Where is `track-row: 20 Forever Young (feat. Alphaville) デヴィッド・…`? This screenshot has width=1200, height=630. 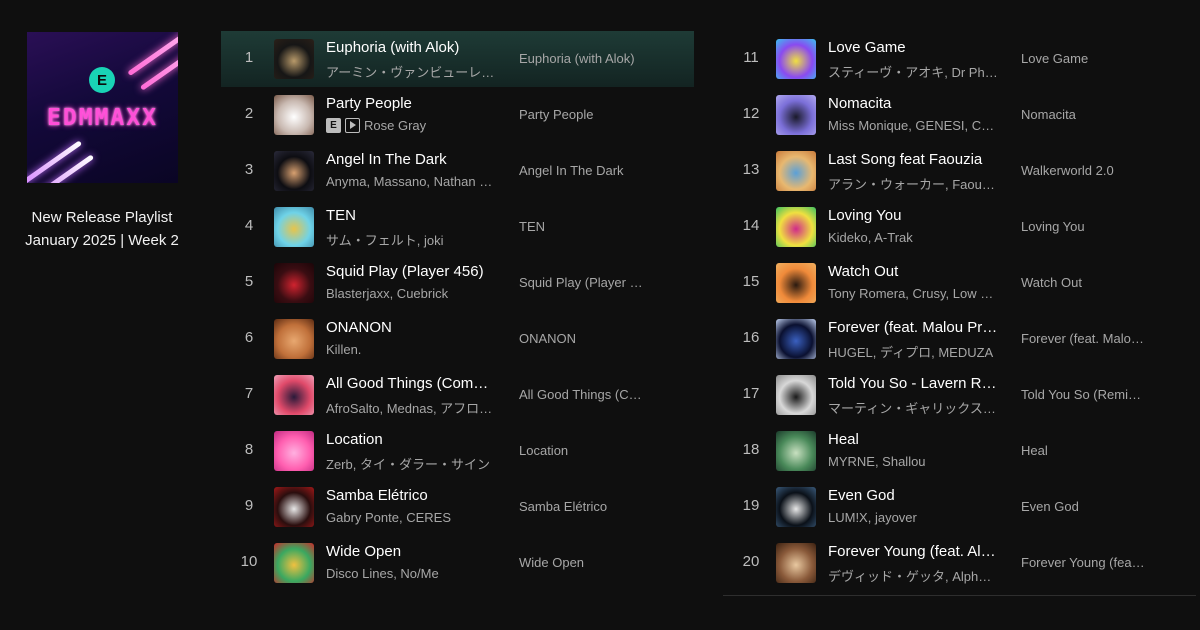
track-row: 20 Forever Young (feat. Alphaville) デヴィッド・… is located at coordinates (959, 563).